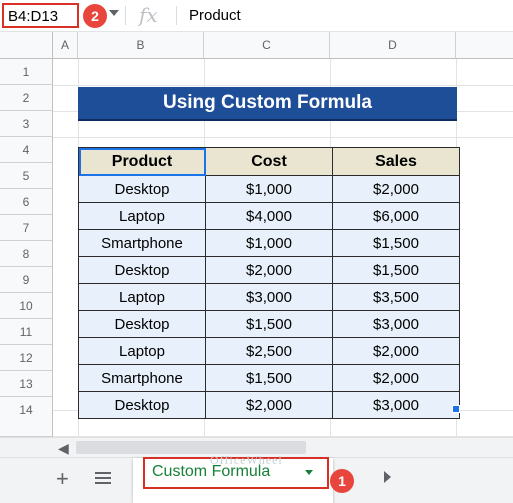 This screenshot has width=513, height=503. What do you see at coordinates (393, 45) in the screenshot?
I see `column-header-d: D` at bounding box center [393, 45].